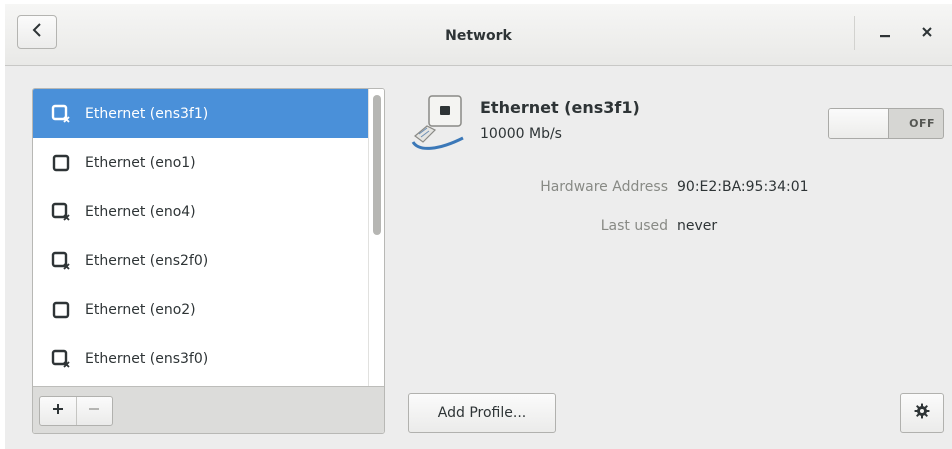 The image size is (952, 449). I want to click on last-used-value: never, so click(697, 226).